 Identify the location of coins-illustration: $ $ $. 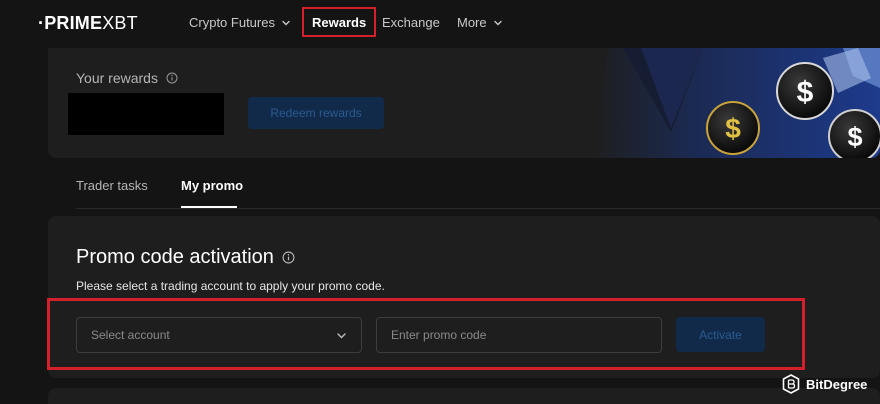
(736, 103).